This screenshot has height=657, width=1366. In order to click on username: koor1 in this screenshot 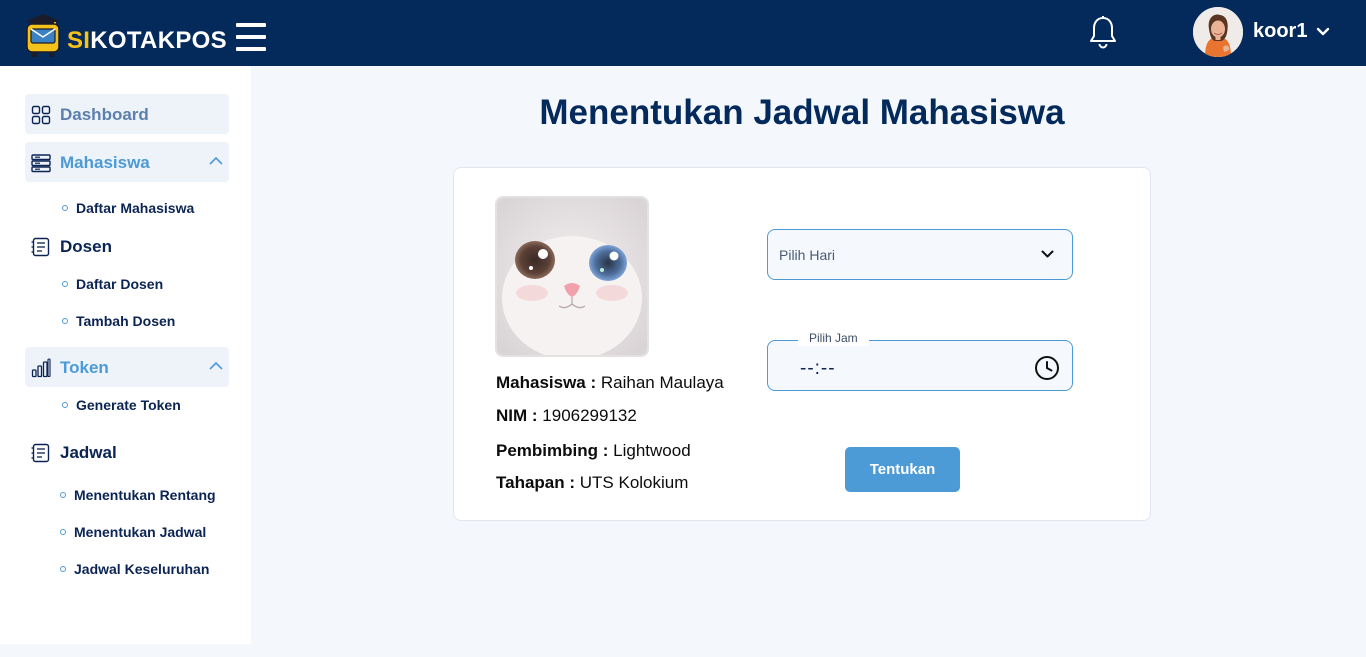, I will do `click(1280, 31)`.